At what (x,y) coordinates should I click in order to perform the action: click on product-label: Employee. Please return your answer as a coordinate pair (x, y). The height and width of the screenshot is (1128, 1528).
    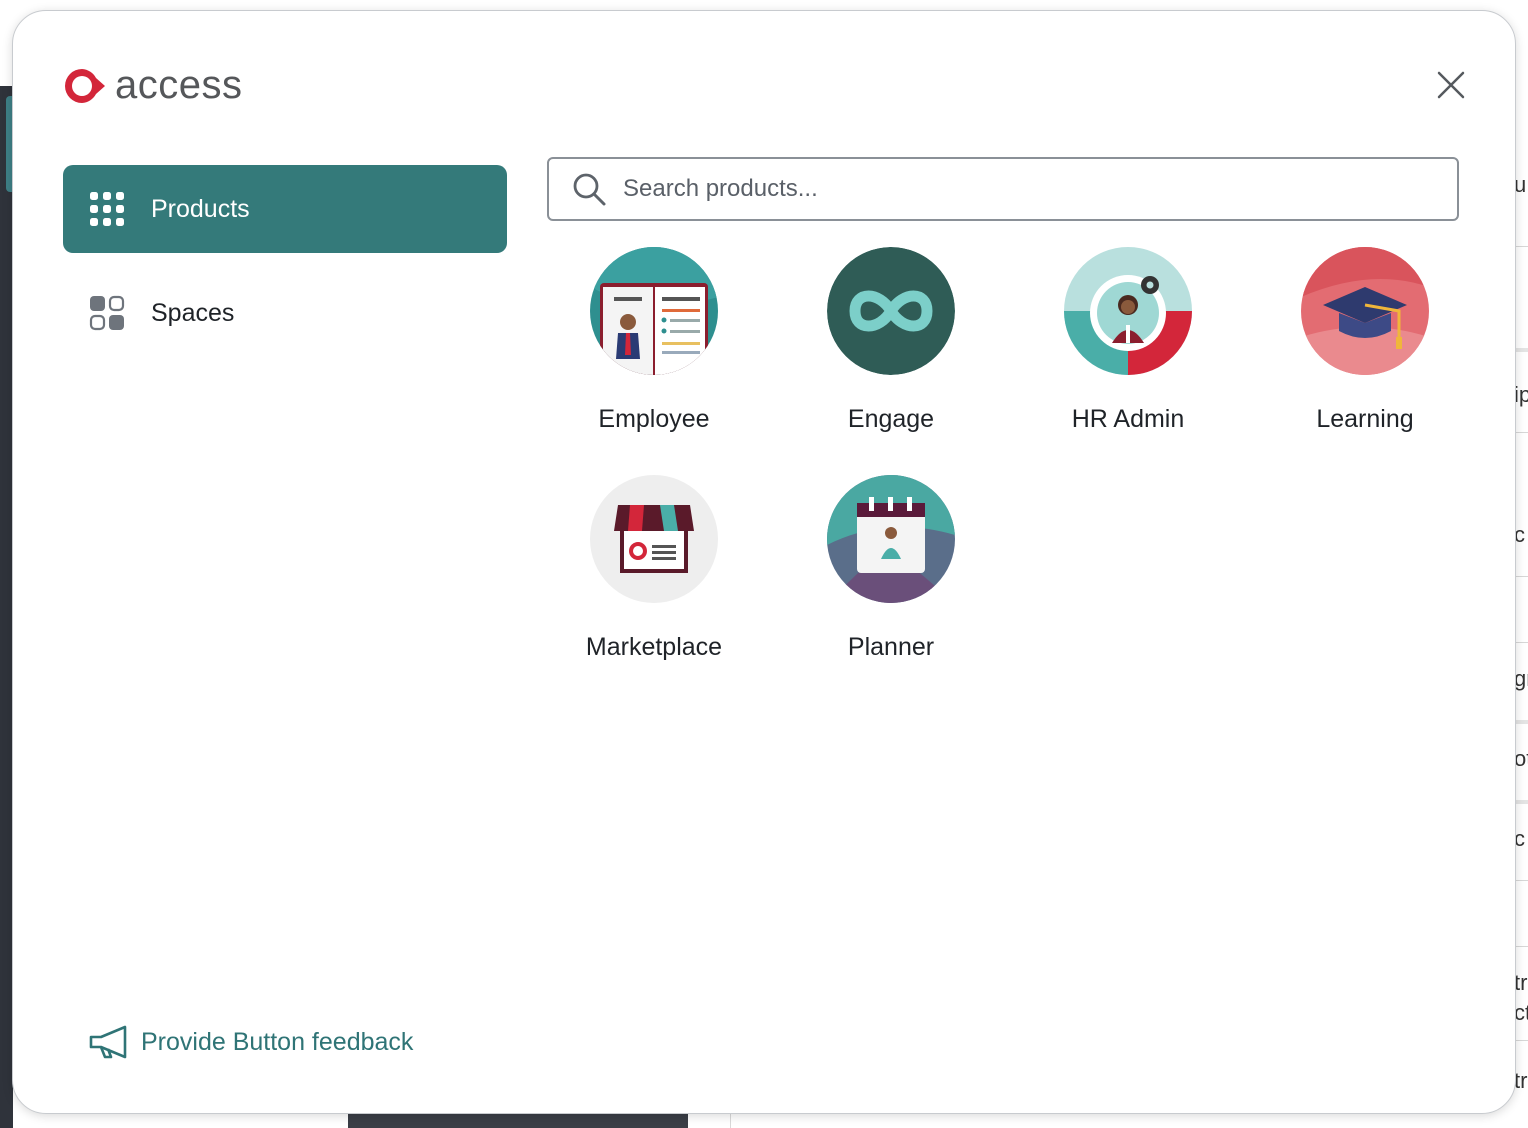
    Looking at the image, I should click on (654, 419).